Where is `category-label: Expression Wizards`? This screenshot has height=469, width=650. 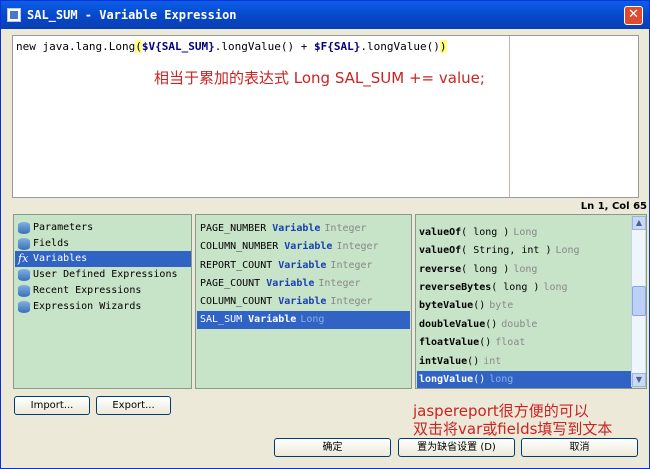 category-label: Expression Wizards is located at coordinates (87, 306).